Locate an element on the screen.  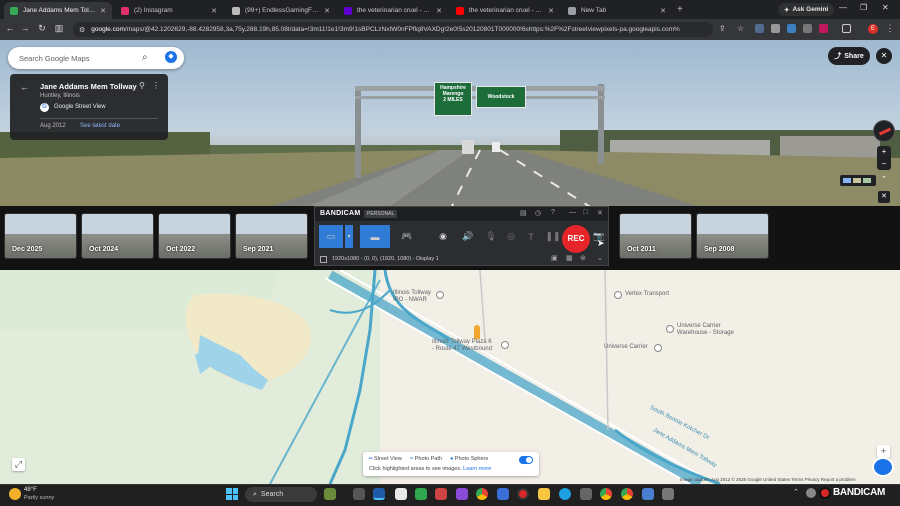
close-timeline-icon: ✕ is located at coordinates (884, 197).